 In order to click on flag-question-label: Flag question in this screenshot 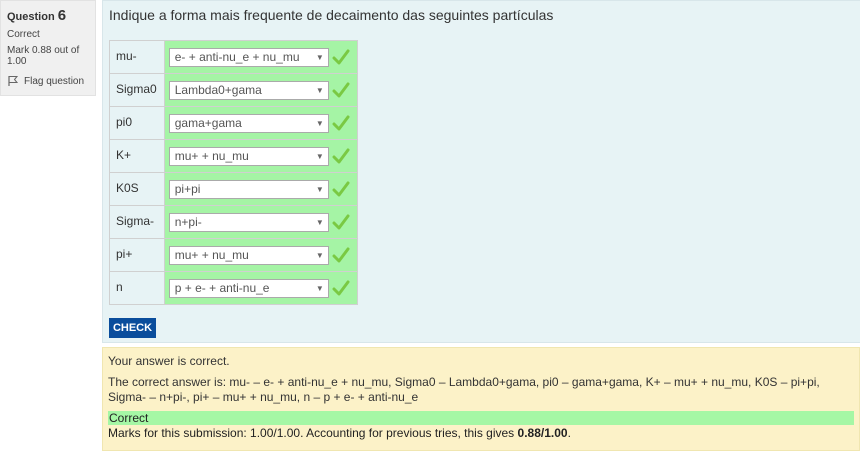, I will do `click(54, 81)`.